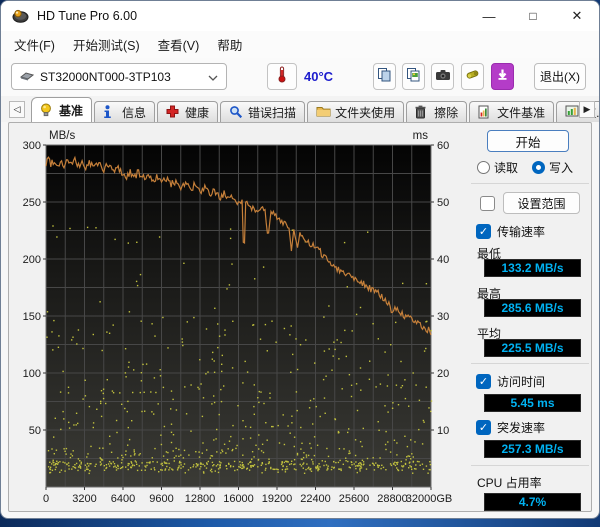  Describe the element at coordinates (443, 431) in the screenshot. I see `svg-text: 10` at that location.